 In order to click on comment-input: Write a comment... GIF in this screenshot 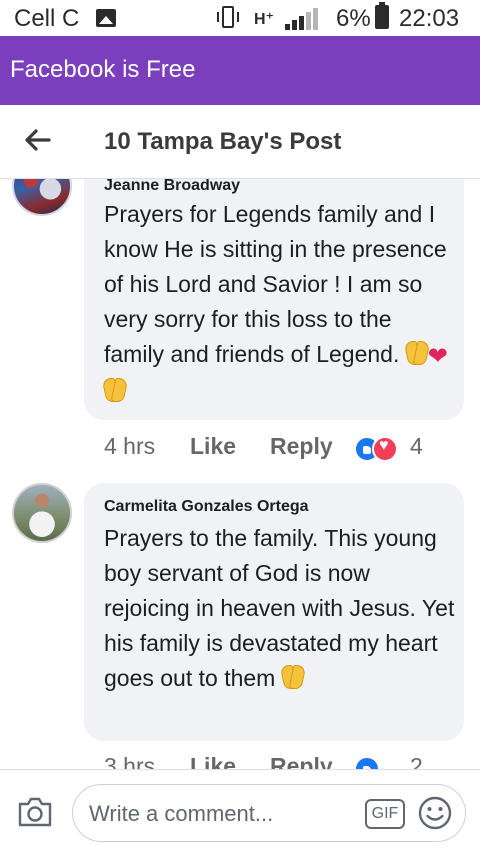, I will do `click(269, 813)`.